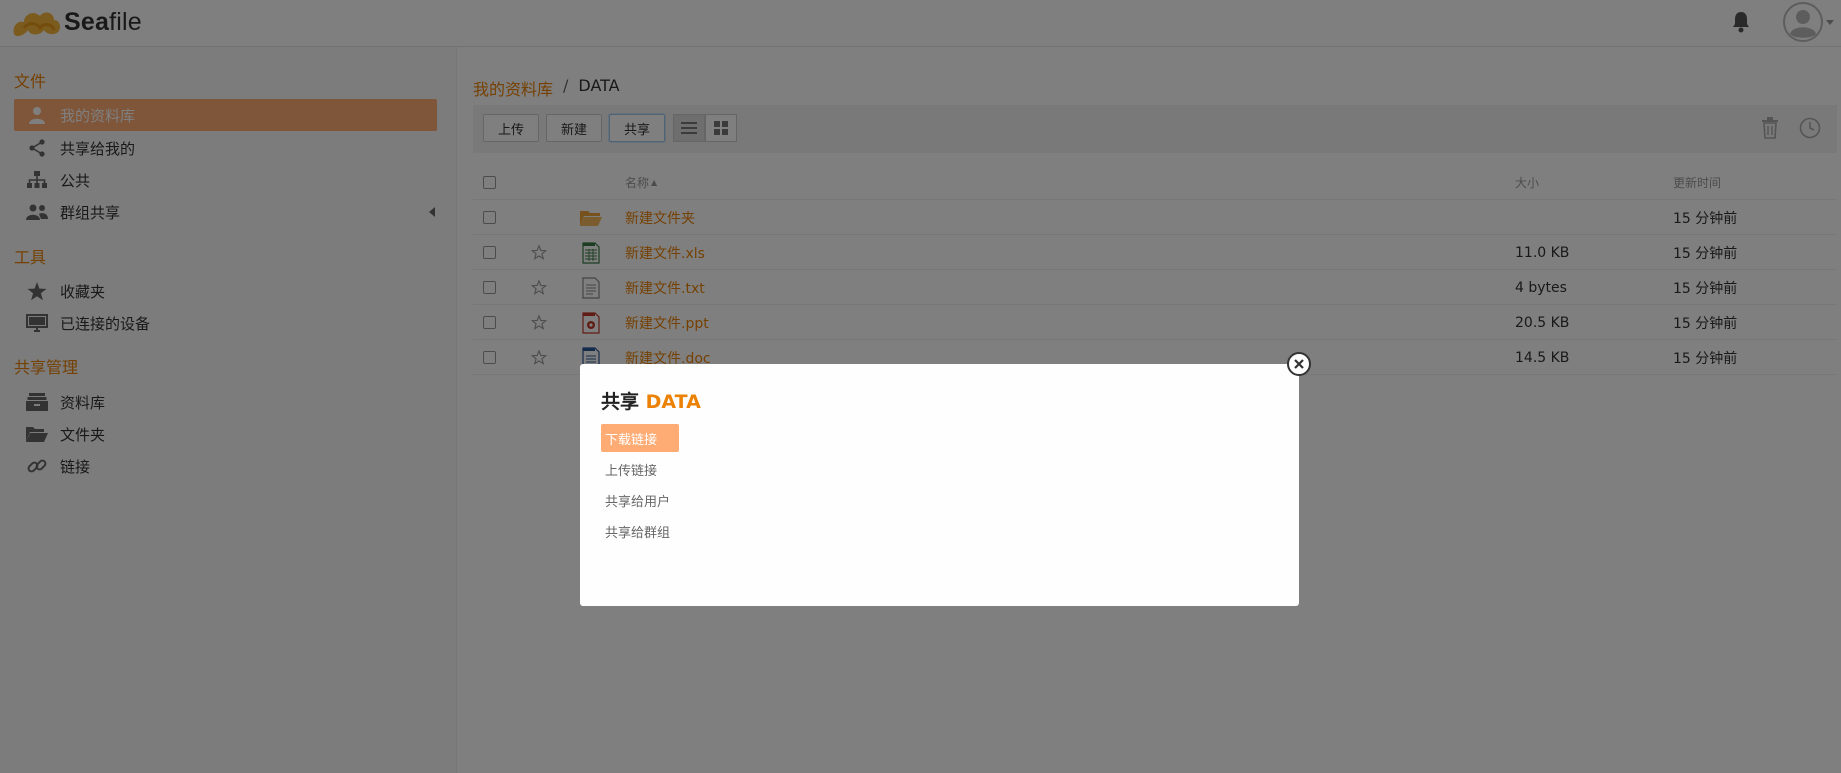 The height and width of the screenshot is (773, 1841). I want to click on close-icon, so click(1299, 364).